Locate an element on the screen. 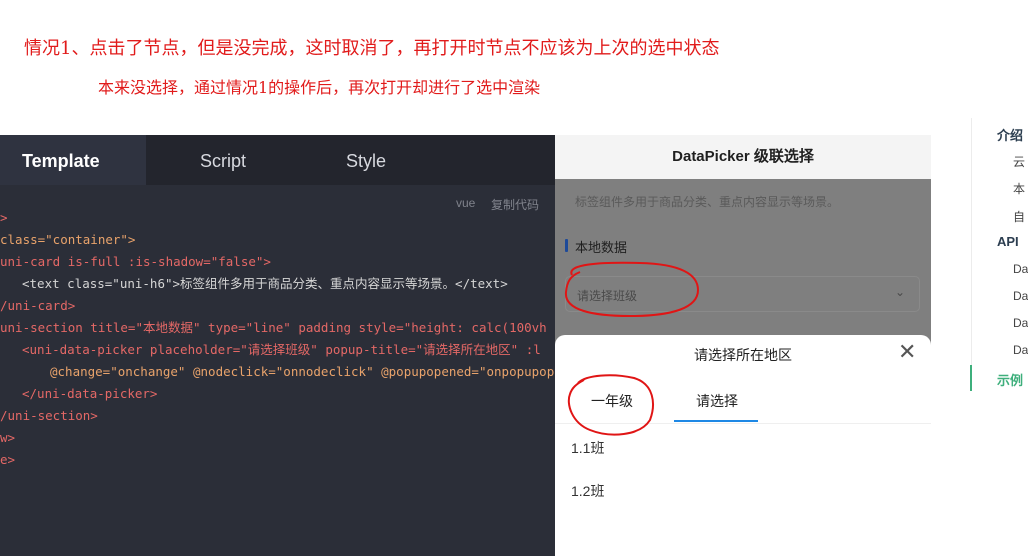  code-line-12: e> is located at coordinates (8, 459).